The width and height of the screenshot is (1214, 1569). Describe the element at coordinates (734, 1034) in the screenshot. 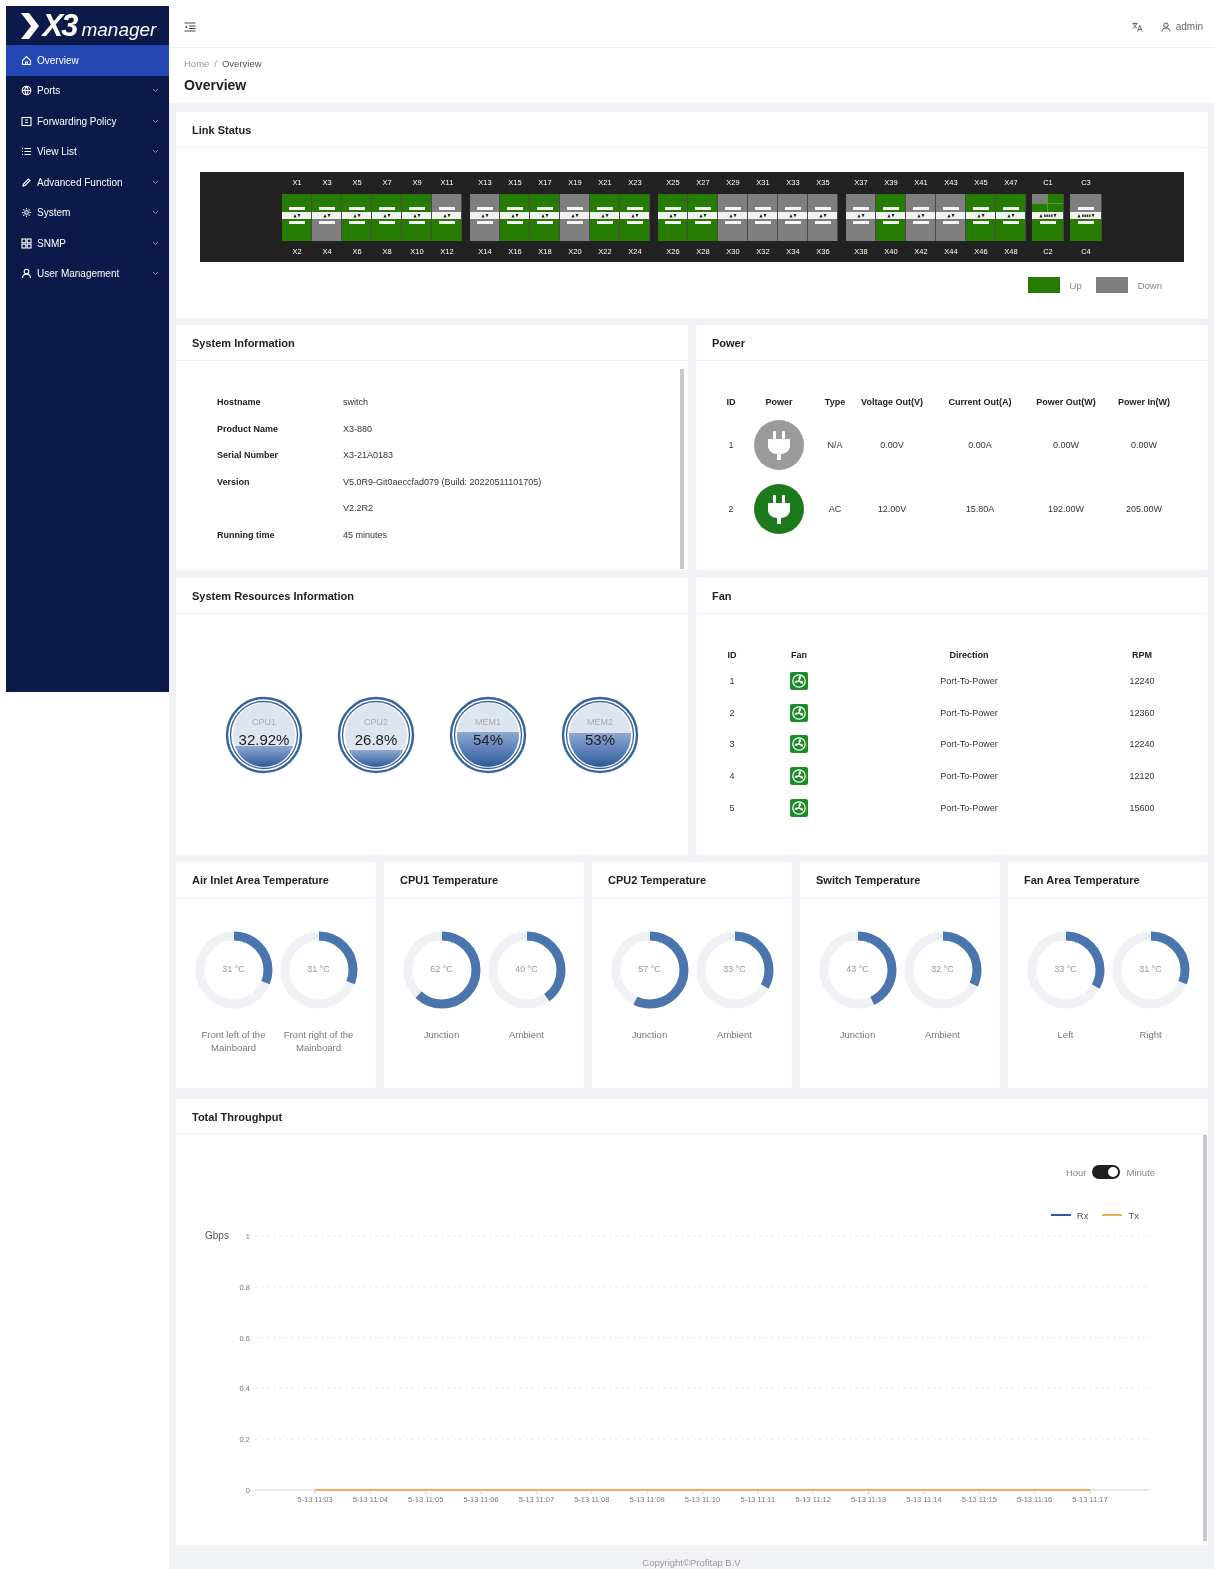

I see `sensor-label: Ambient` at that location.